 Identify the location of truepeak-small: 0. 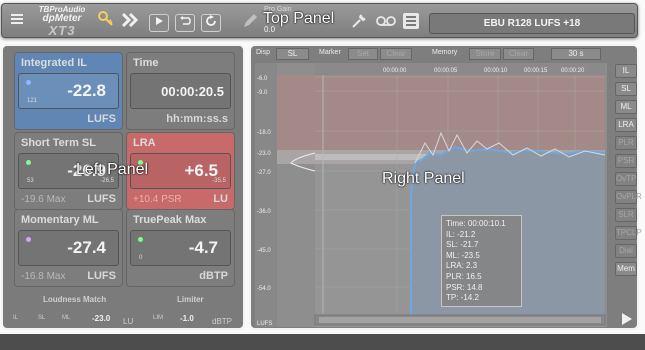
(141, 258).